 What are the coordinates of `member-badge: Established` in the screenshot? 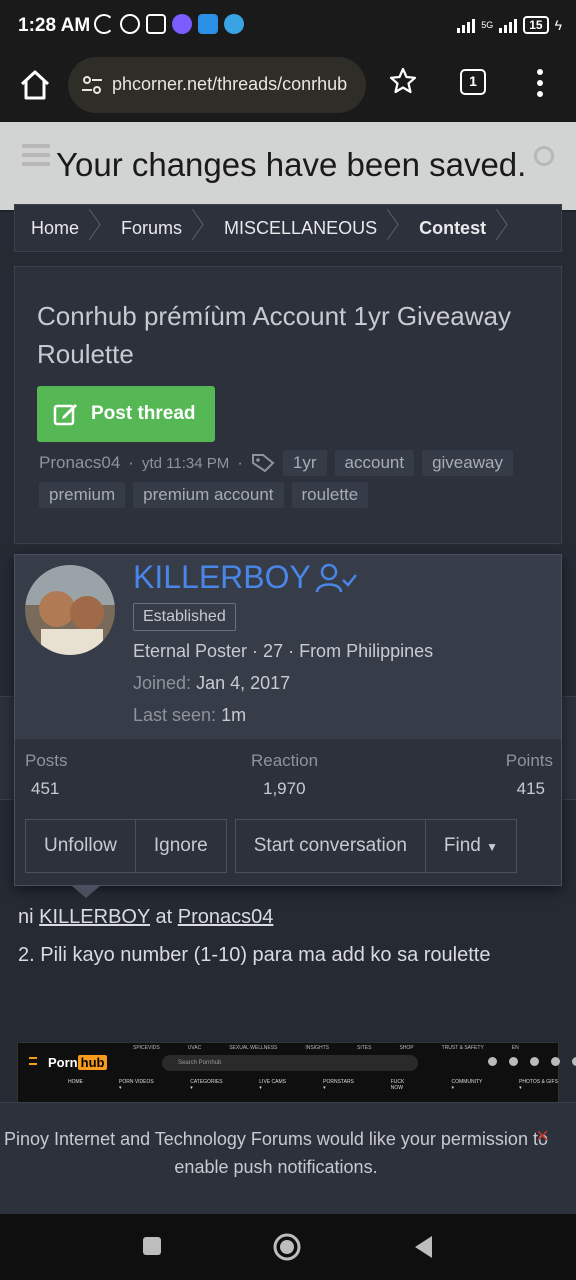 It's located at (184, 617).